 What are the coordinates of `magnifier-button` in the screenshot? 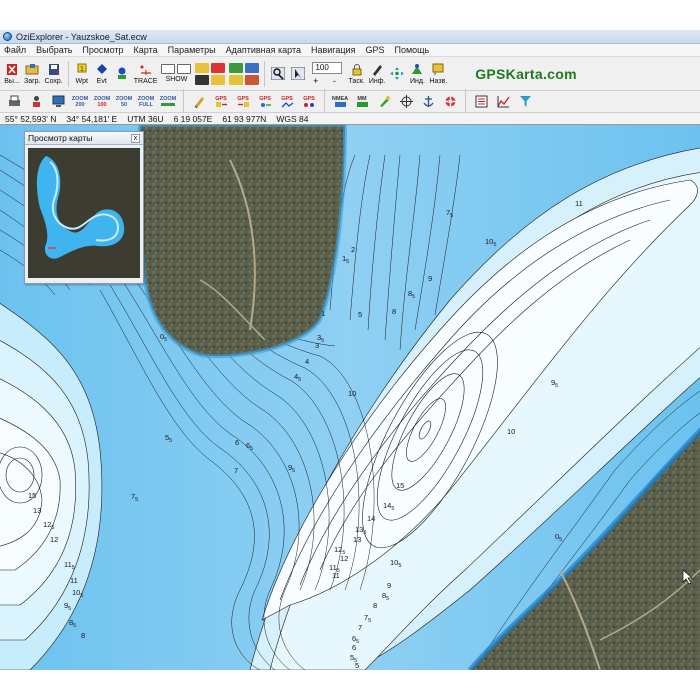 It's located at (278, 74).